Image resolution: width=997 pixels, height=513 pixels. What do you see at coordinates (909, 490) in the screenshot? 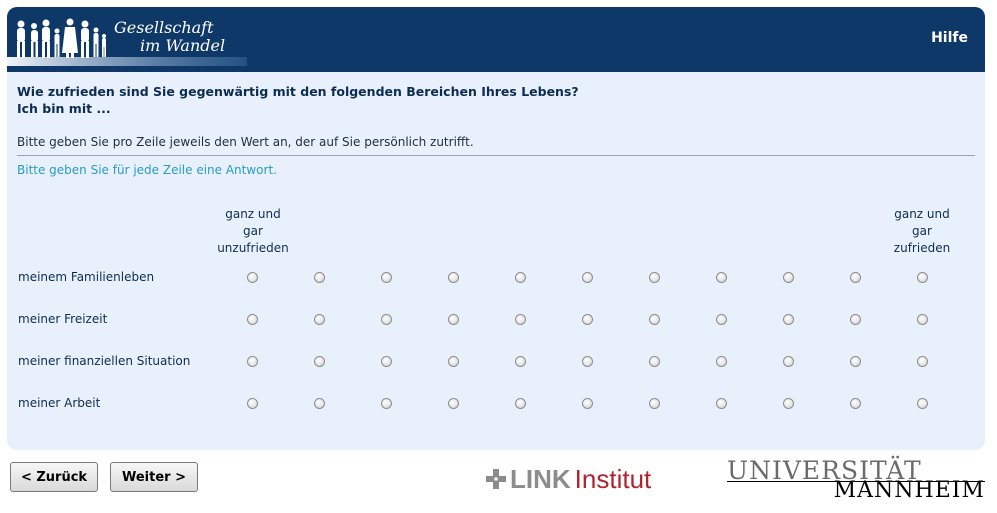
I see `uni-bottom-word: MANNHEIM` at bounding box center [909, 490].